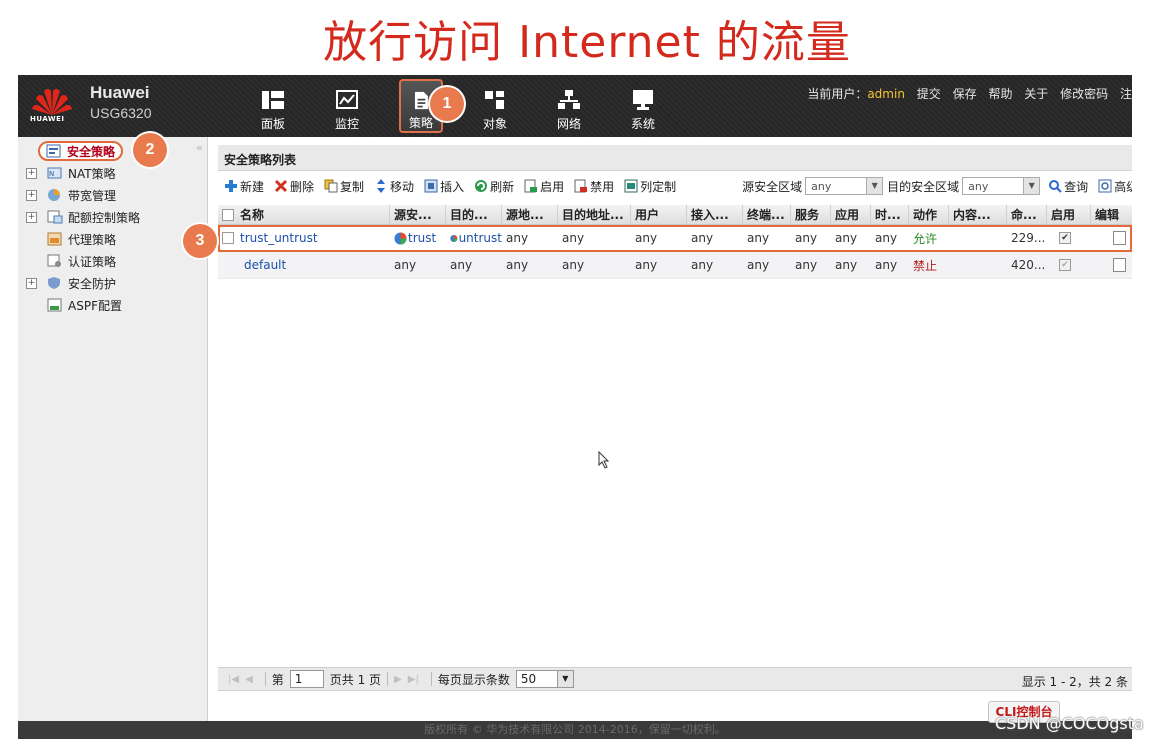 The width and height of the screenshot is (1174, 744). Describe the element at coordinates (1068, 186) in the screenshot. I see `query-button: 查询` at that location.